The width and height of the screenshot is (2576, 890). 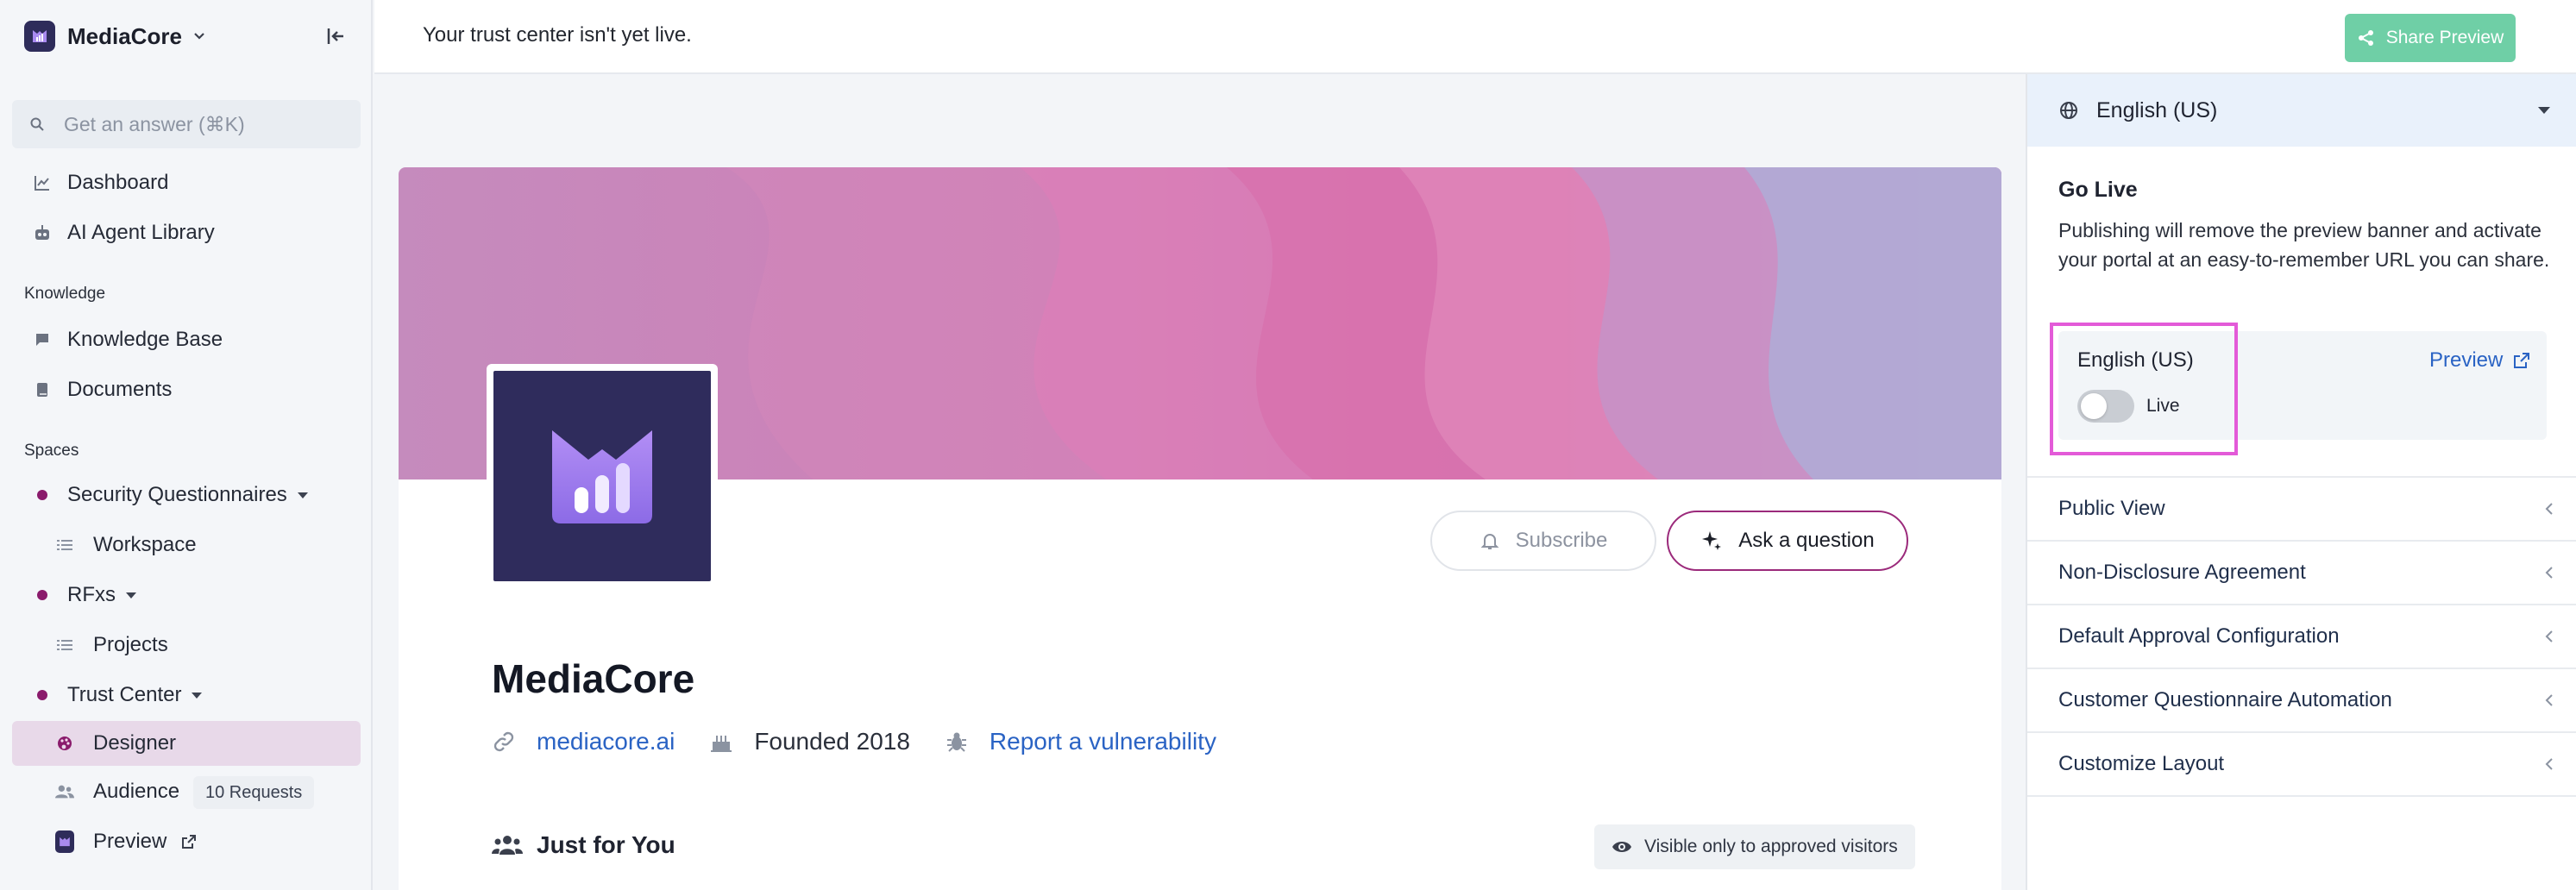 What do you see at coordinates (42, 339) in the screenshot?
I see `message-square-icon` at bounding box center [42, 339].